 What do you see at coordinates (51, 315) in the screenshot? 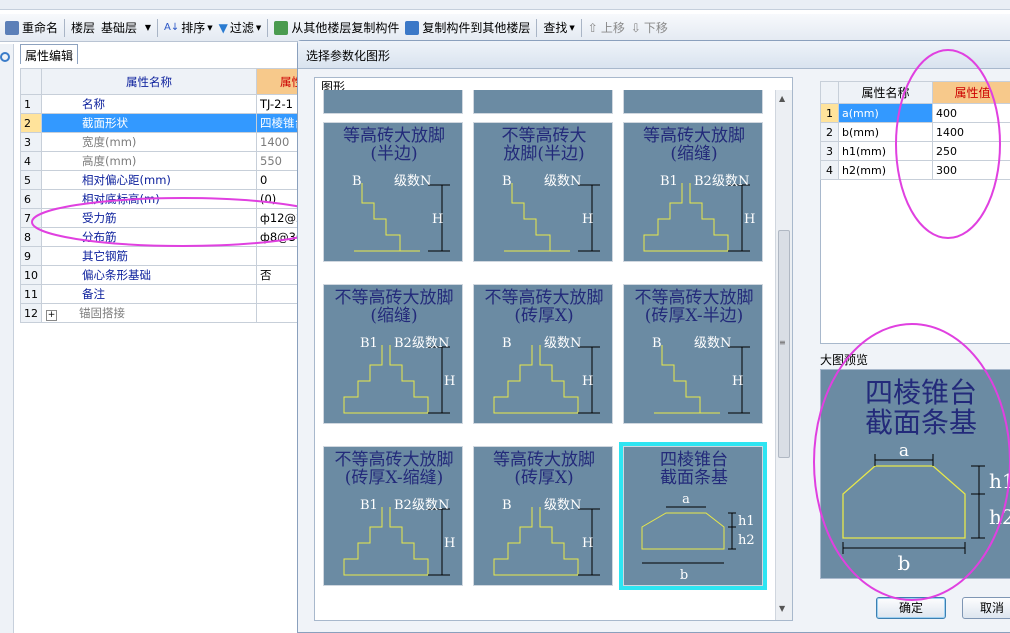
I see `expand-icon: +` at bounding box center [51, 315].